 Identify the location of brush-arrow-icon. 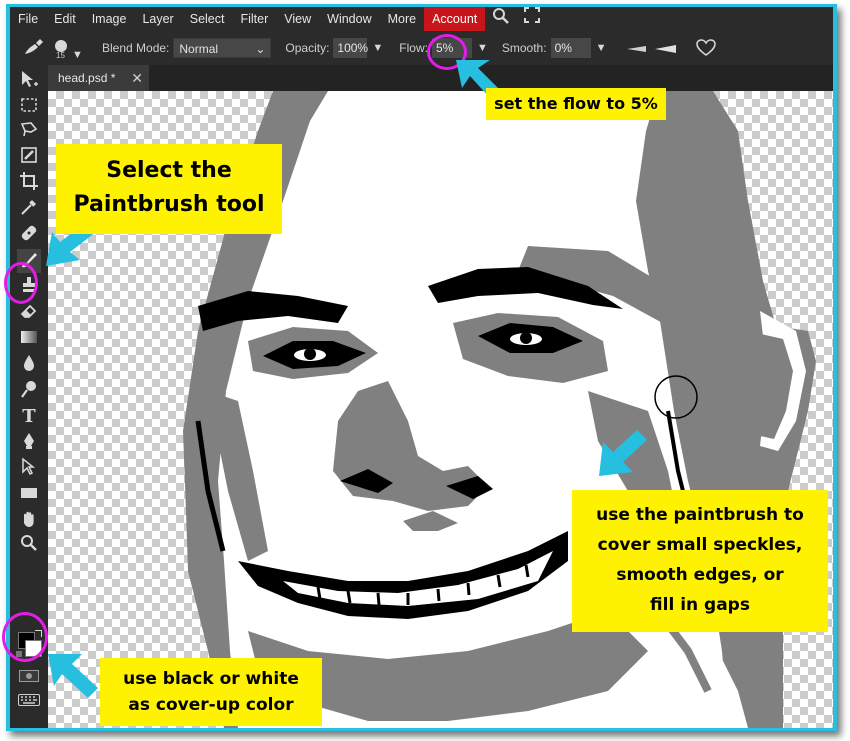
(623, 453).